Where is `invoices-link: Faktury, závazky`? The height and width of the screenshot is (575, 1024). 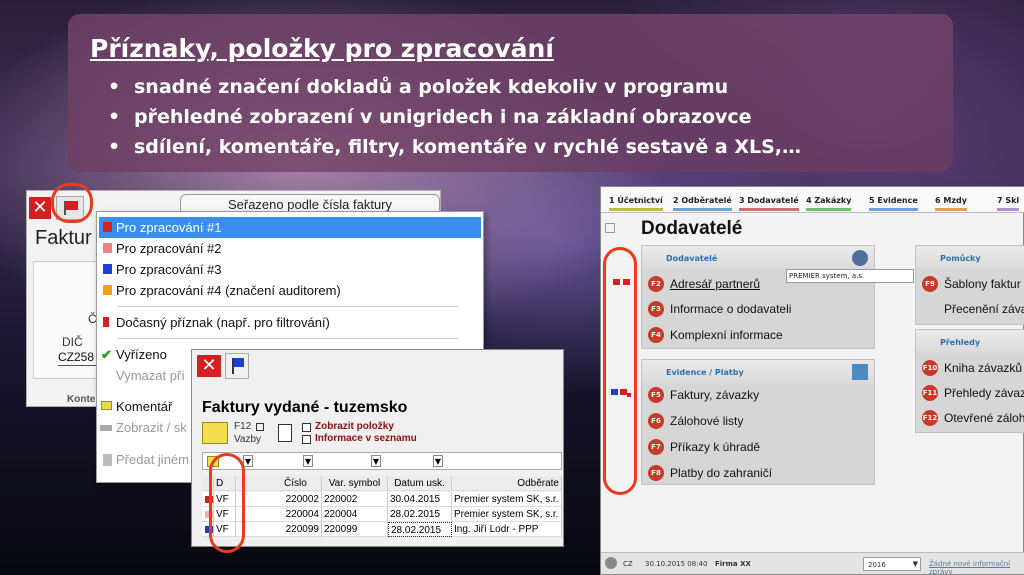 invoices-link: Faktury, závazky is located at coordinates (714, 395).